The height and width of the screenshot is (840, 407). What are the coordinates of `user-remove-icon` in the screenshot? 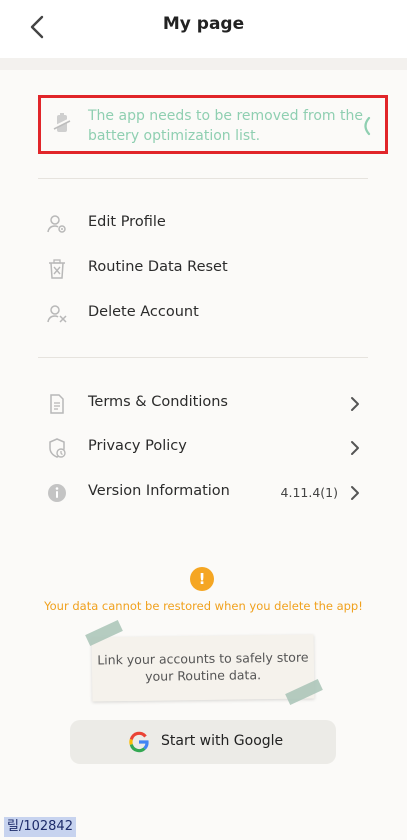 It's located at (57, 314).